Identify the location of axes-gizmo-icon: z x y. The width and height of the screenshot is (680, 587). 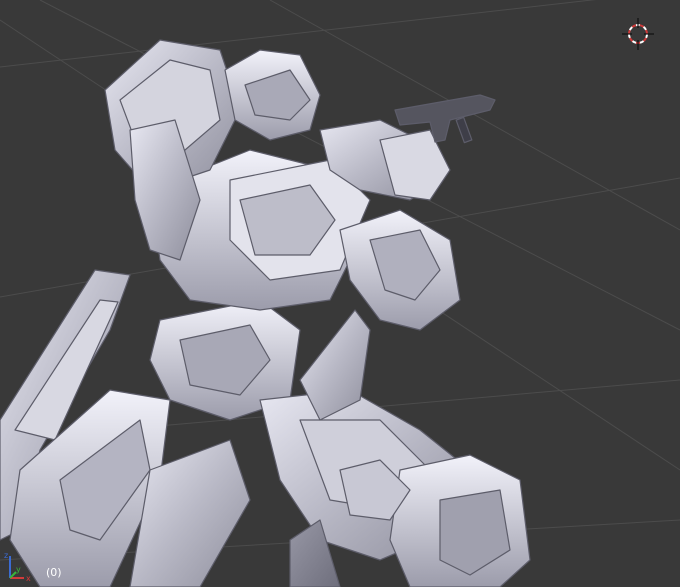
(17, 567).